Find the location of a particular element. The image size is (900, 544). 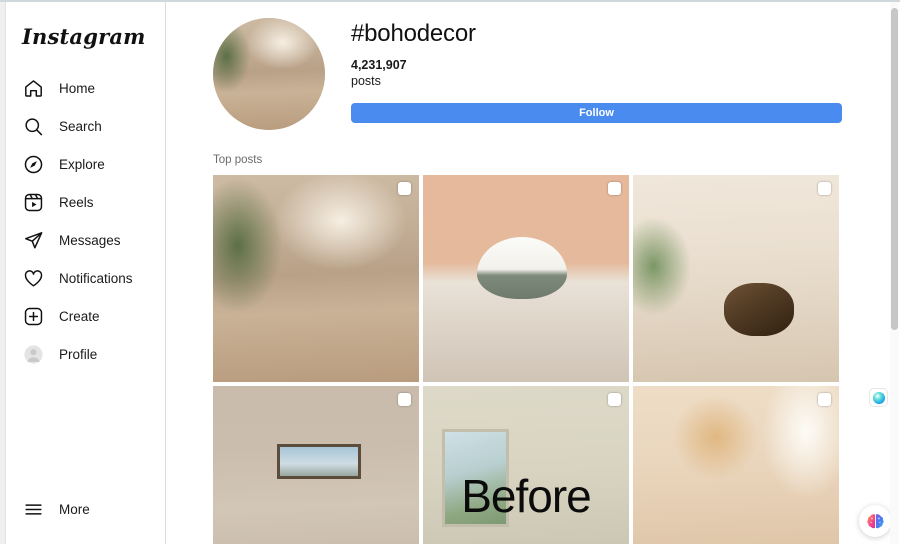

sidebar-item-label: Reels is located at coordinates (76, 202).